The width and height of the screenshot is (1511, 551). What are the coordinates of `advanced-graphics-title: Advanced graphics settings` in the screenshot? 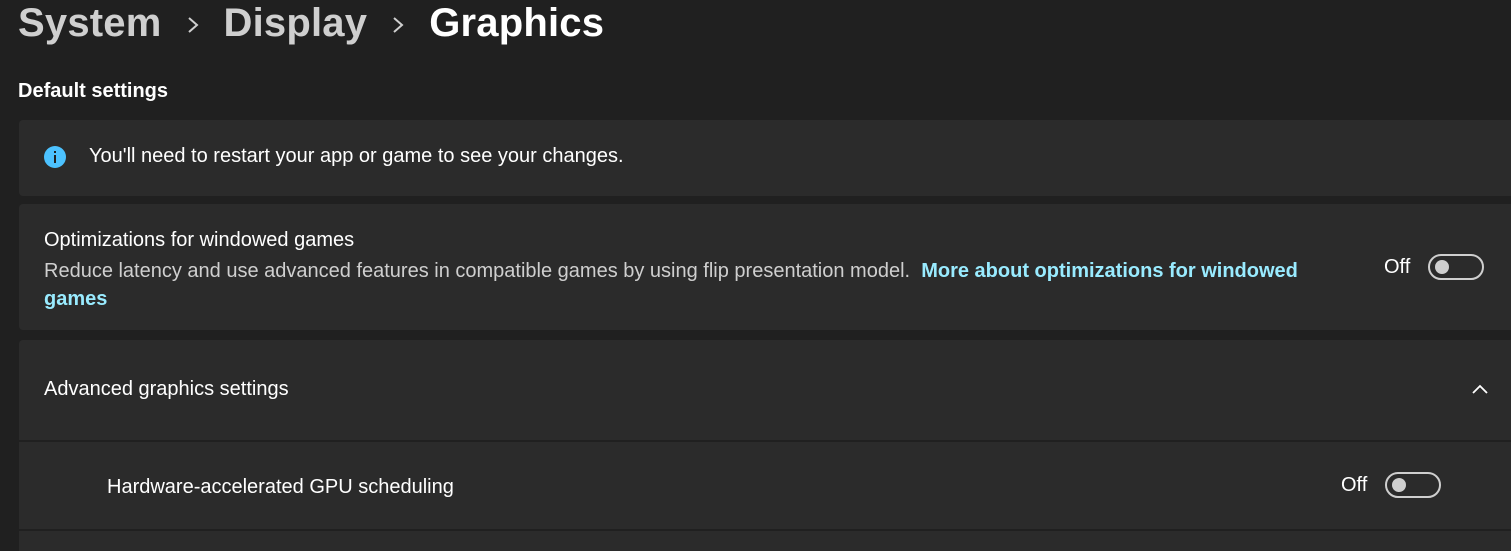 It's located at (166, 389).